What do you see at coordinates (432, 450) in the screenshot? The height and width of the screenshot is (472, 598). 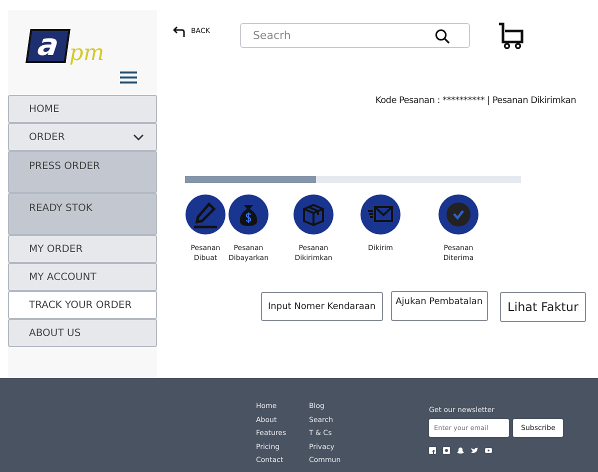 I see `facebook-icon` at bounding box center [432, 450].